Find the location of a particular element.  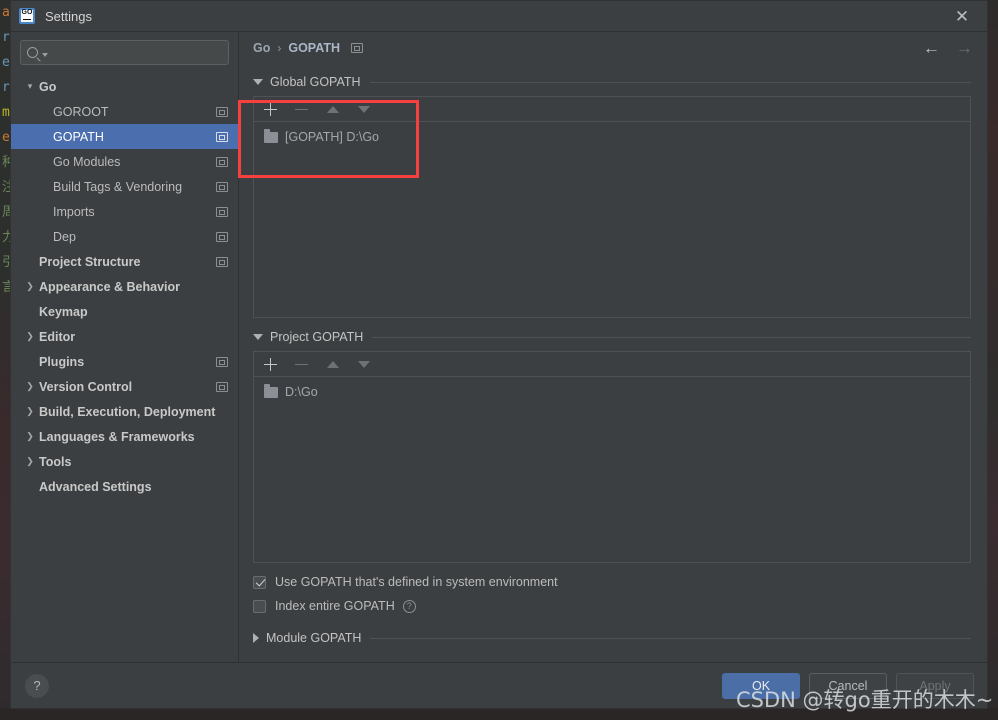

dialog-buttons: OK Cancel Apply is located at coordinates (848, 685).